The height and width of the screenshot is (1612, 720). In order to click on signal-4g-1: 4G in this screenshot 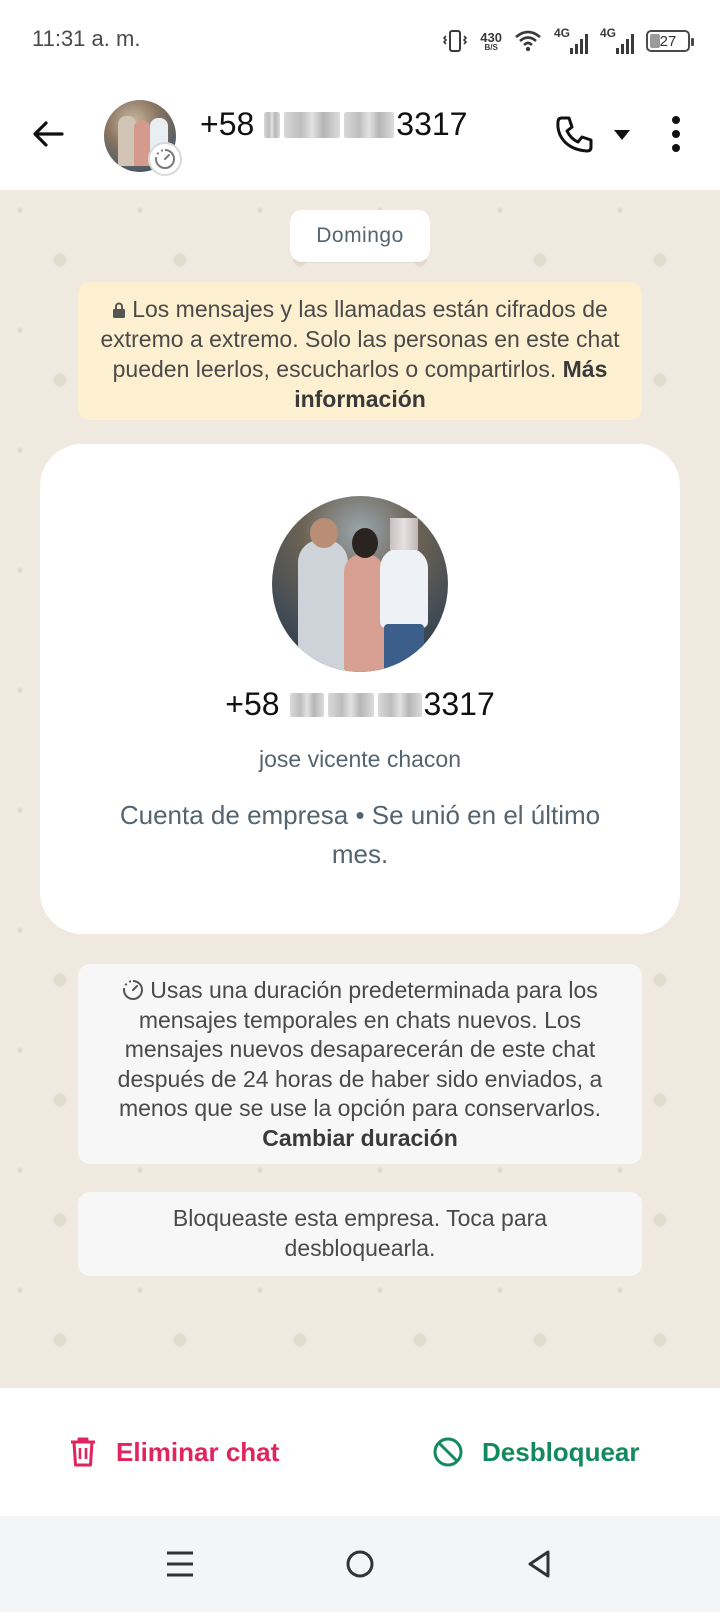, I will do `click(571, 40)`.